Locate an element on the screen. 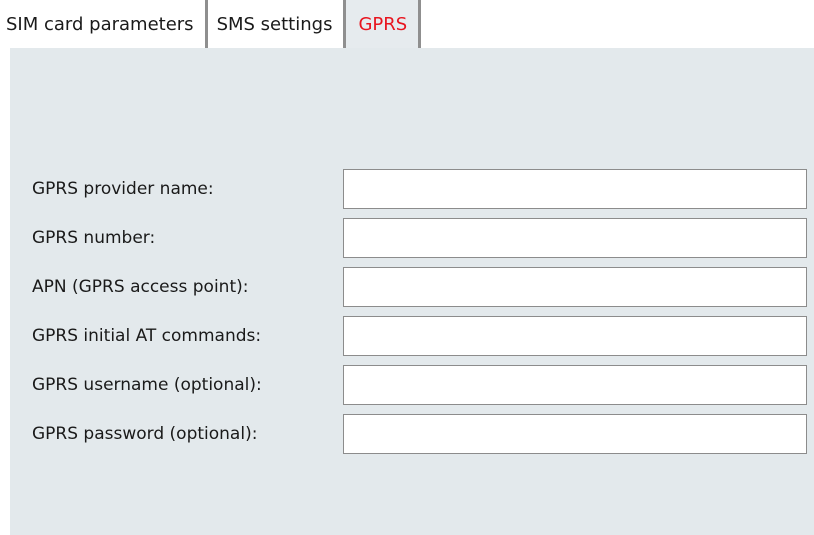 This screenshot has width=814, height=535. apn-label: APN (GPRS access point): is located at coordinates (140, 287).